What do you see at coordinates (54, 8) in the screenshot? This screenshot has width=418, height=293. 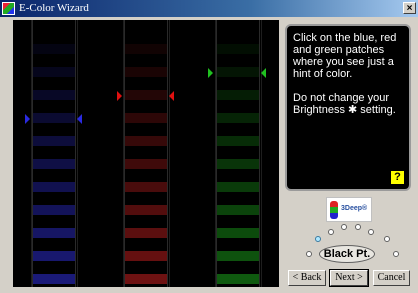 I see `window-title: E-Color Wizard` at bounding box center [54, 8].